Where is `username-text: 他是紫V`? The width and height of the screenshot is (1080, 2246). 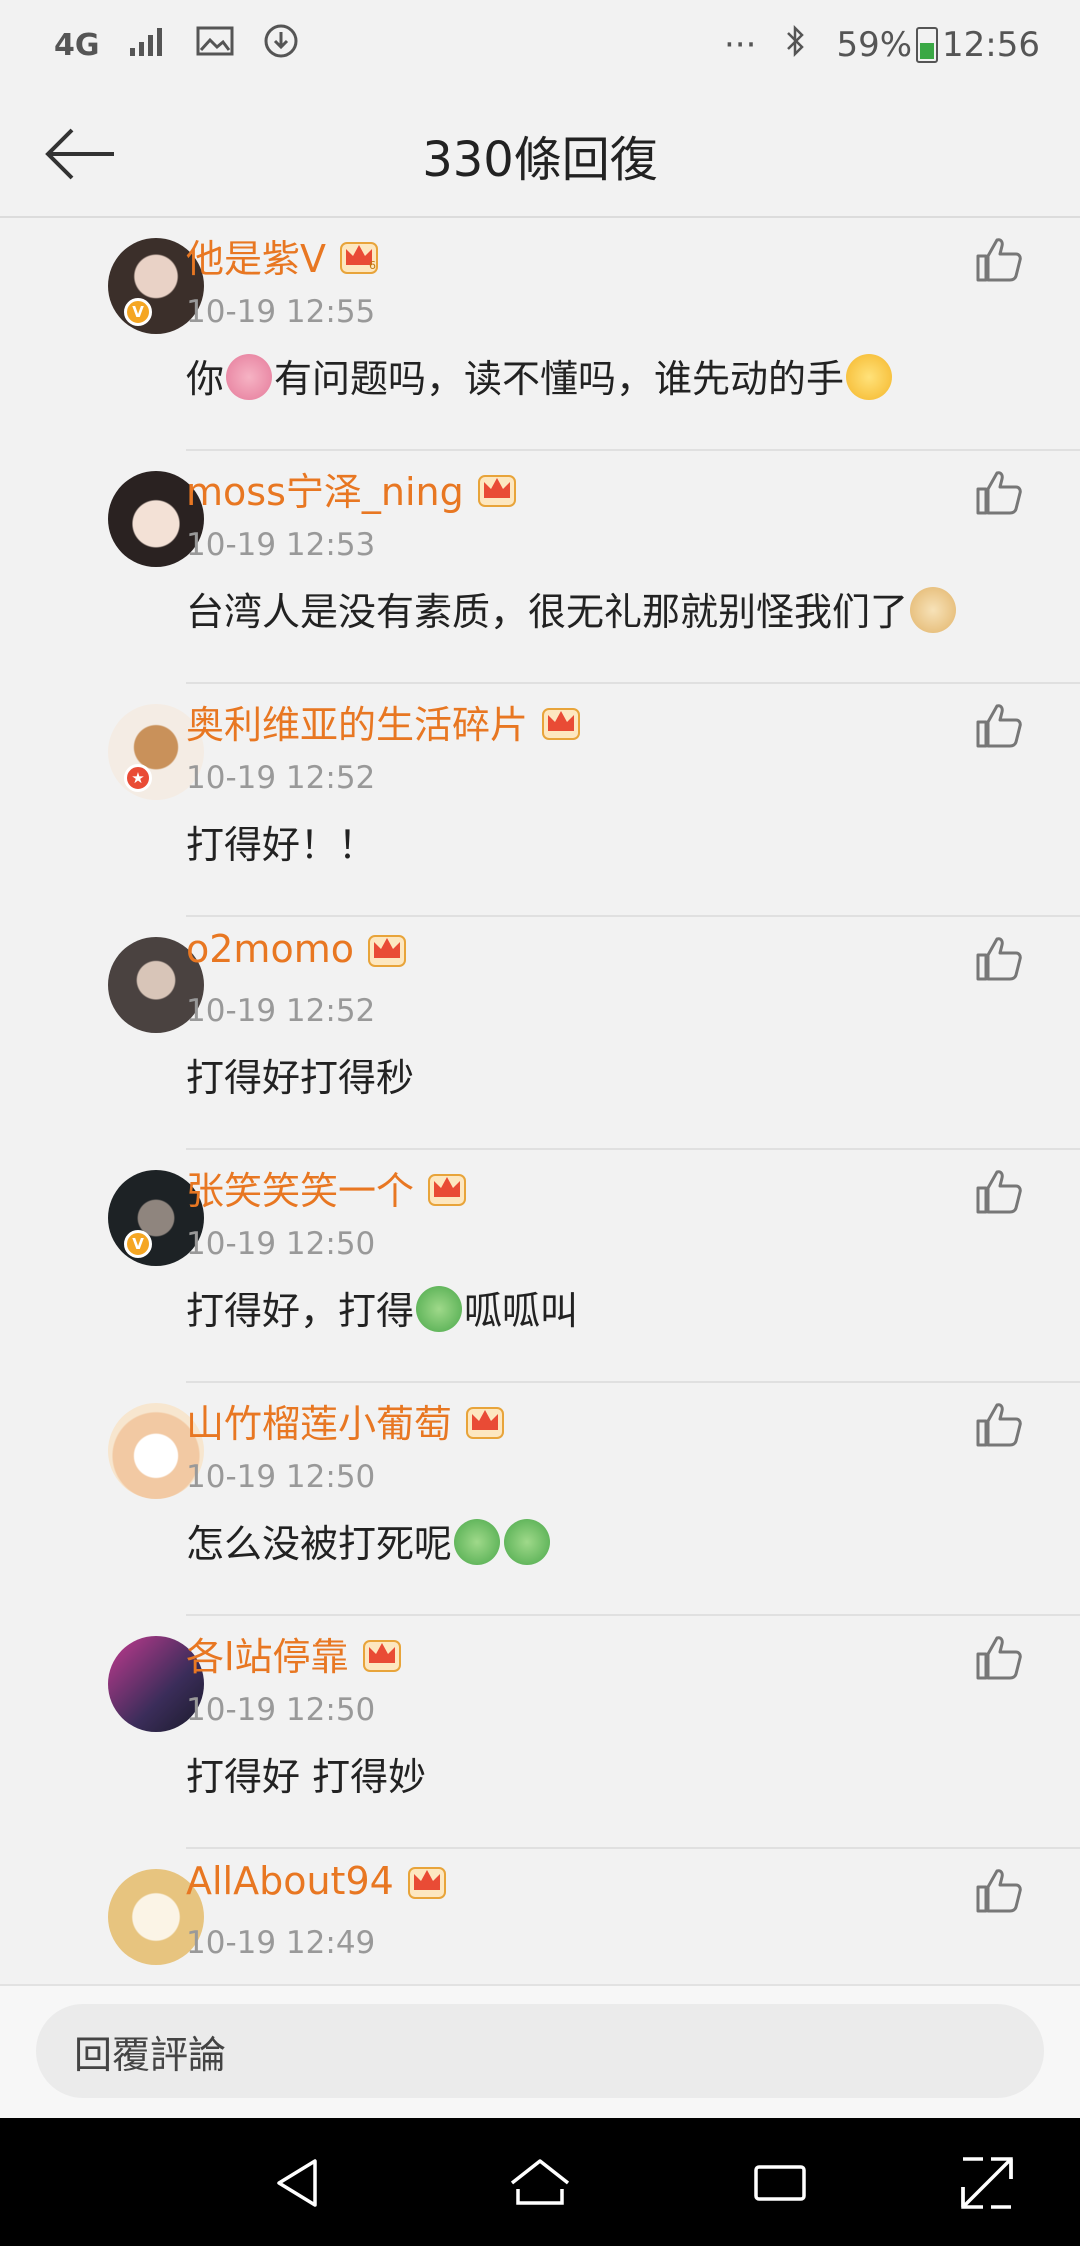 username-text: 他是紫V is located at coordinates (256, 259).